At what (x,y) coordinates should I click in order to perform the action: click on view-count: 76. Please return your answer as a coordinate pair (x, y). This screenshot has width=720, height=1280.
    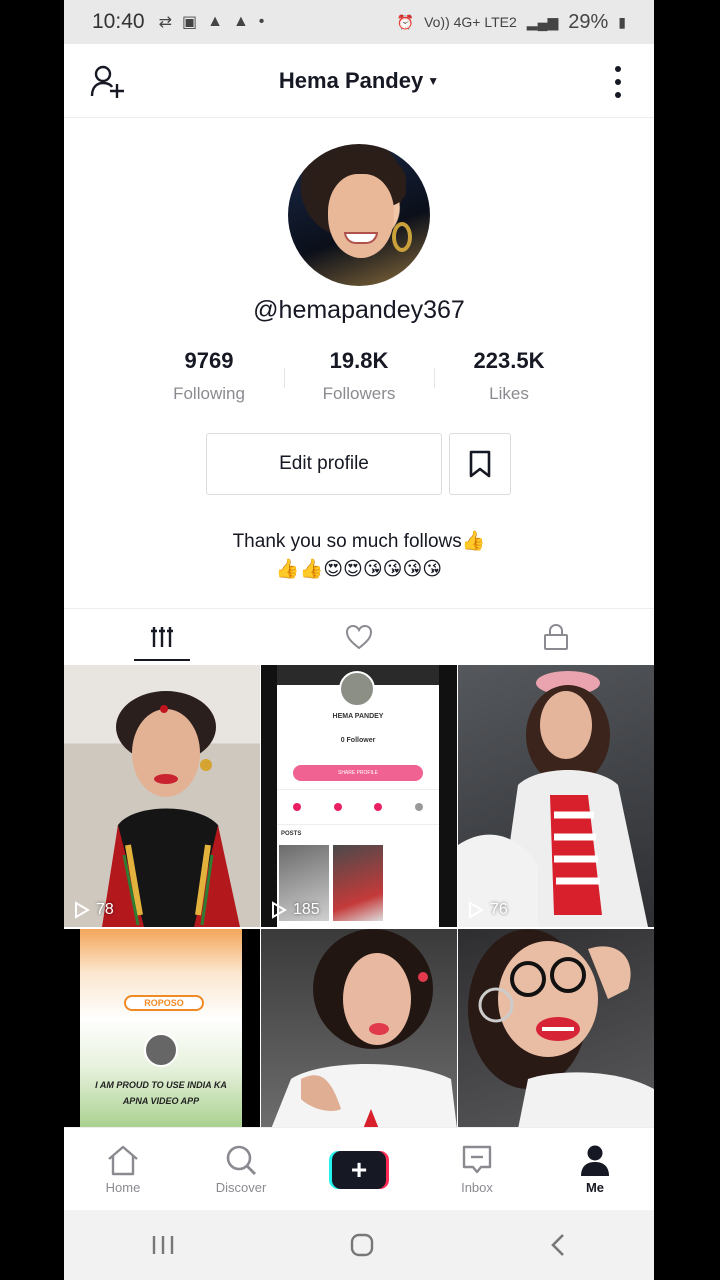
    Looking at the image, I should click on (488, 910).